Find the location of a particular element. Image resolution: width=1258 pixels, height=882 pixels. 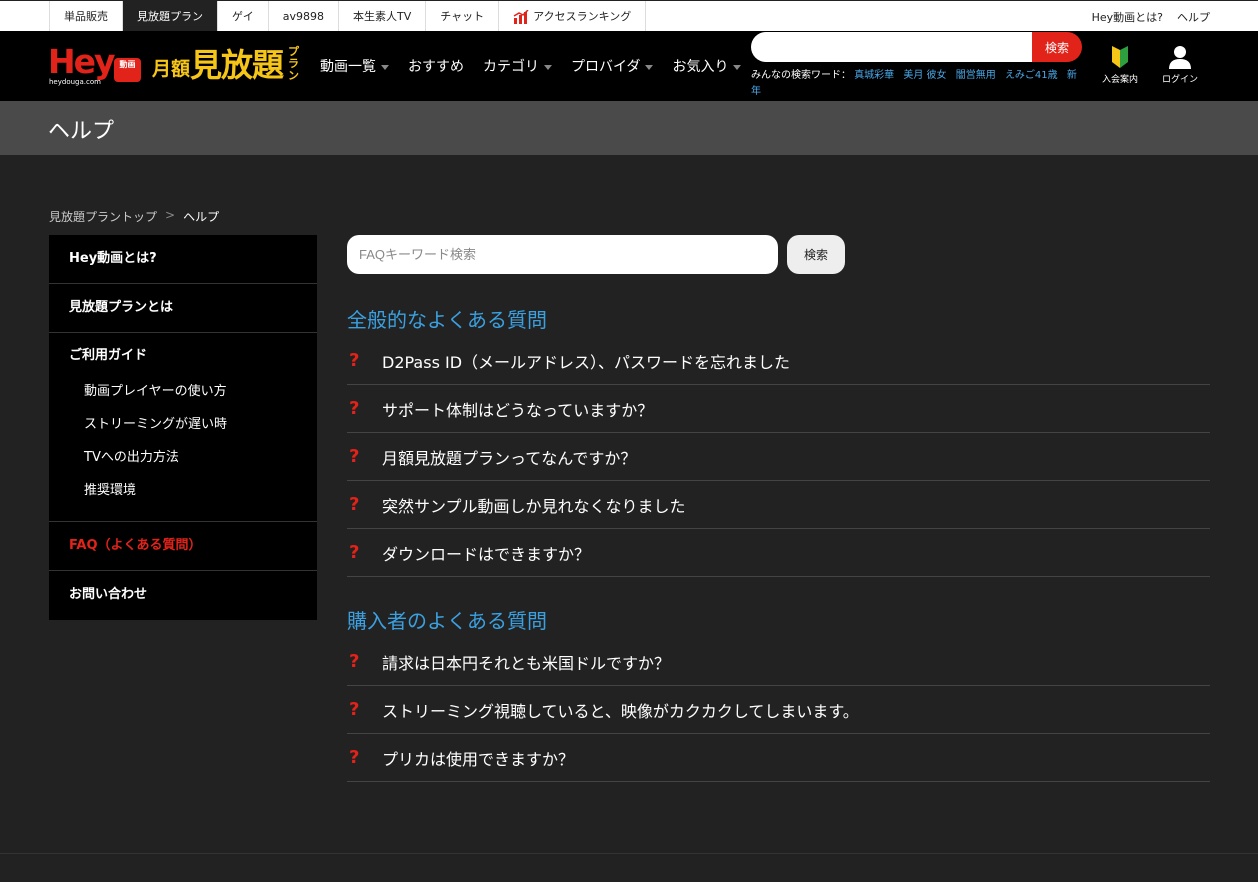

faq-item: ? 突然サンプル動画しか見れなくなりました is located at coordinates (778, 505).